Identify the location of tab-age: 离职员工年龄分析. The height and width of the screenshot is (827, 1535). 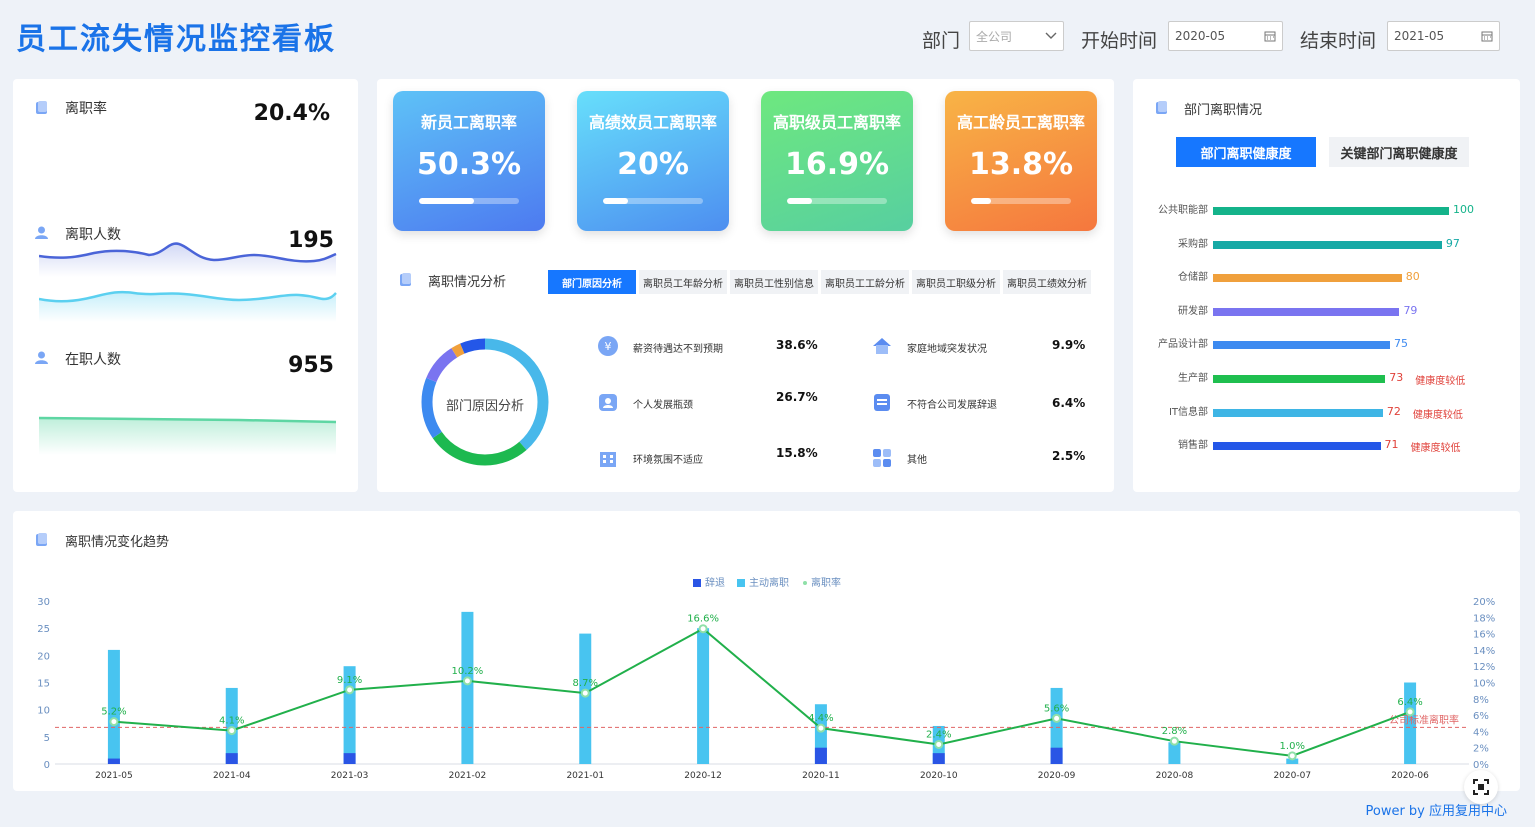
(683, 282).